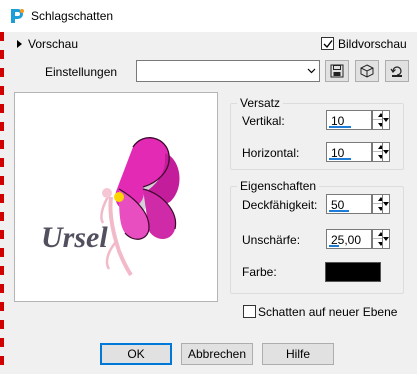 This screenshot has width=417, height=374. What do you see at coordinates (327, 312) in the screenshot?
I see `schatten-ebene-label: Schatten auf neuer Ebene` at bounding box center [327, 312].